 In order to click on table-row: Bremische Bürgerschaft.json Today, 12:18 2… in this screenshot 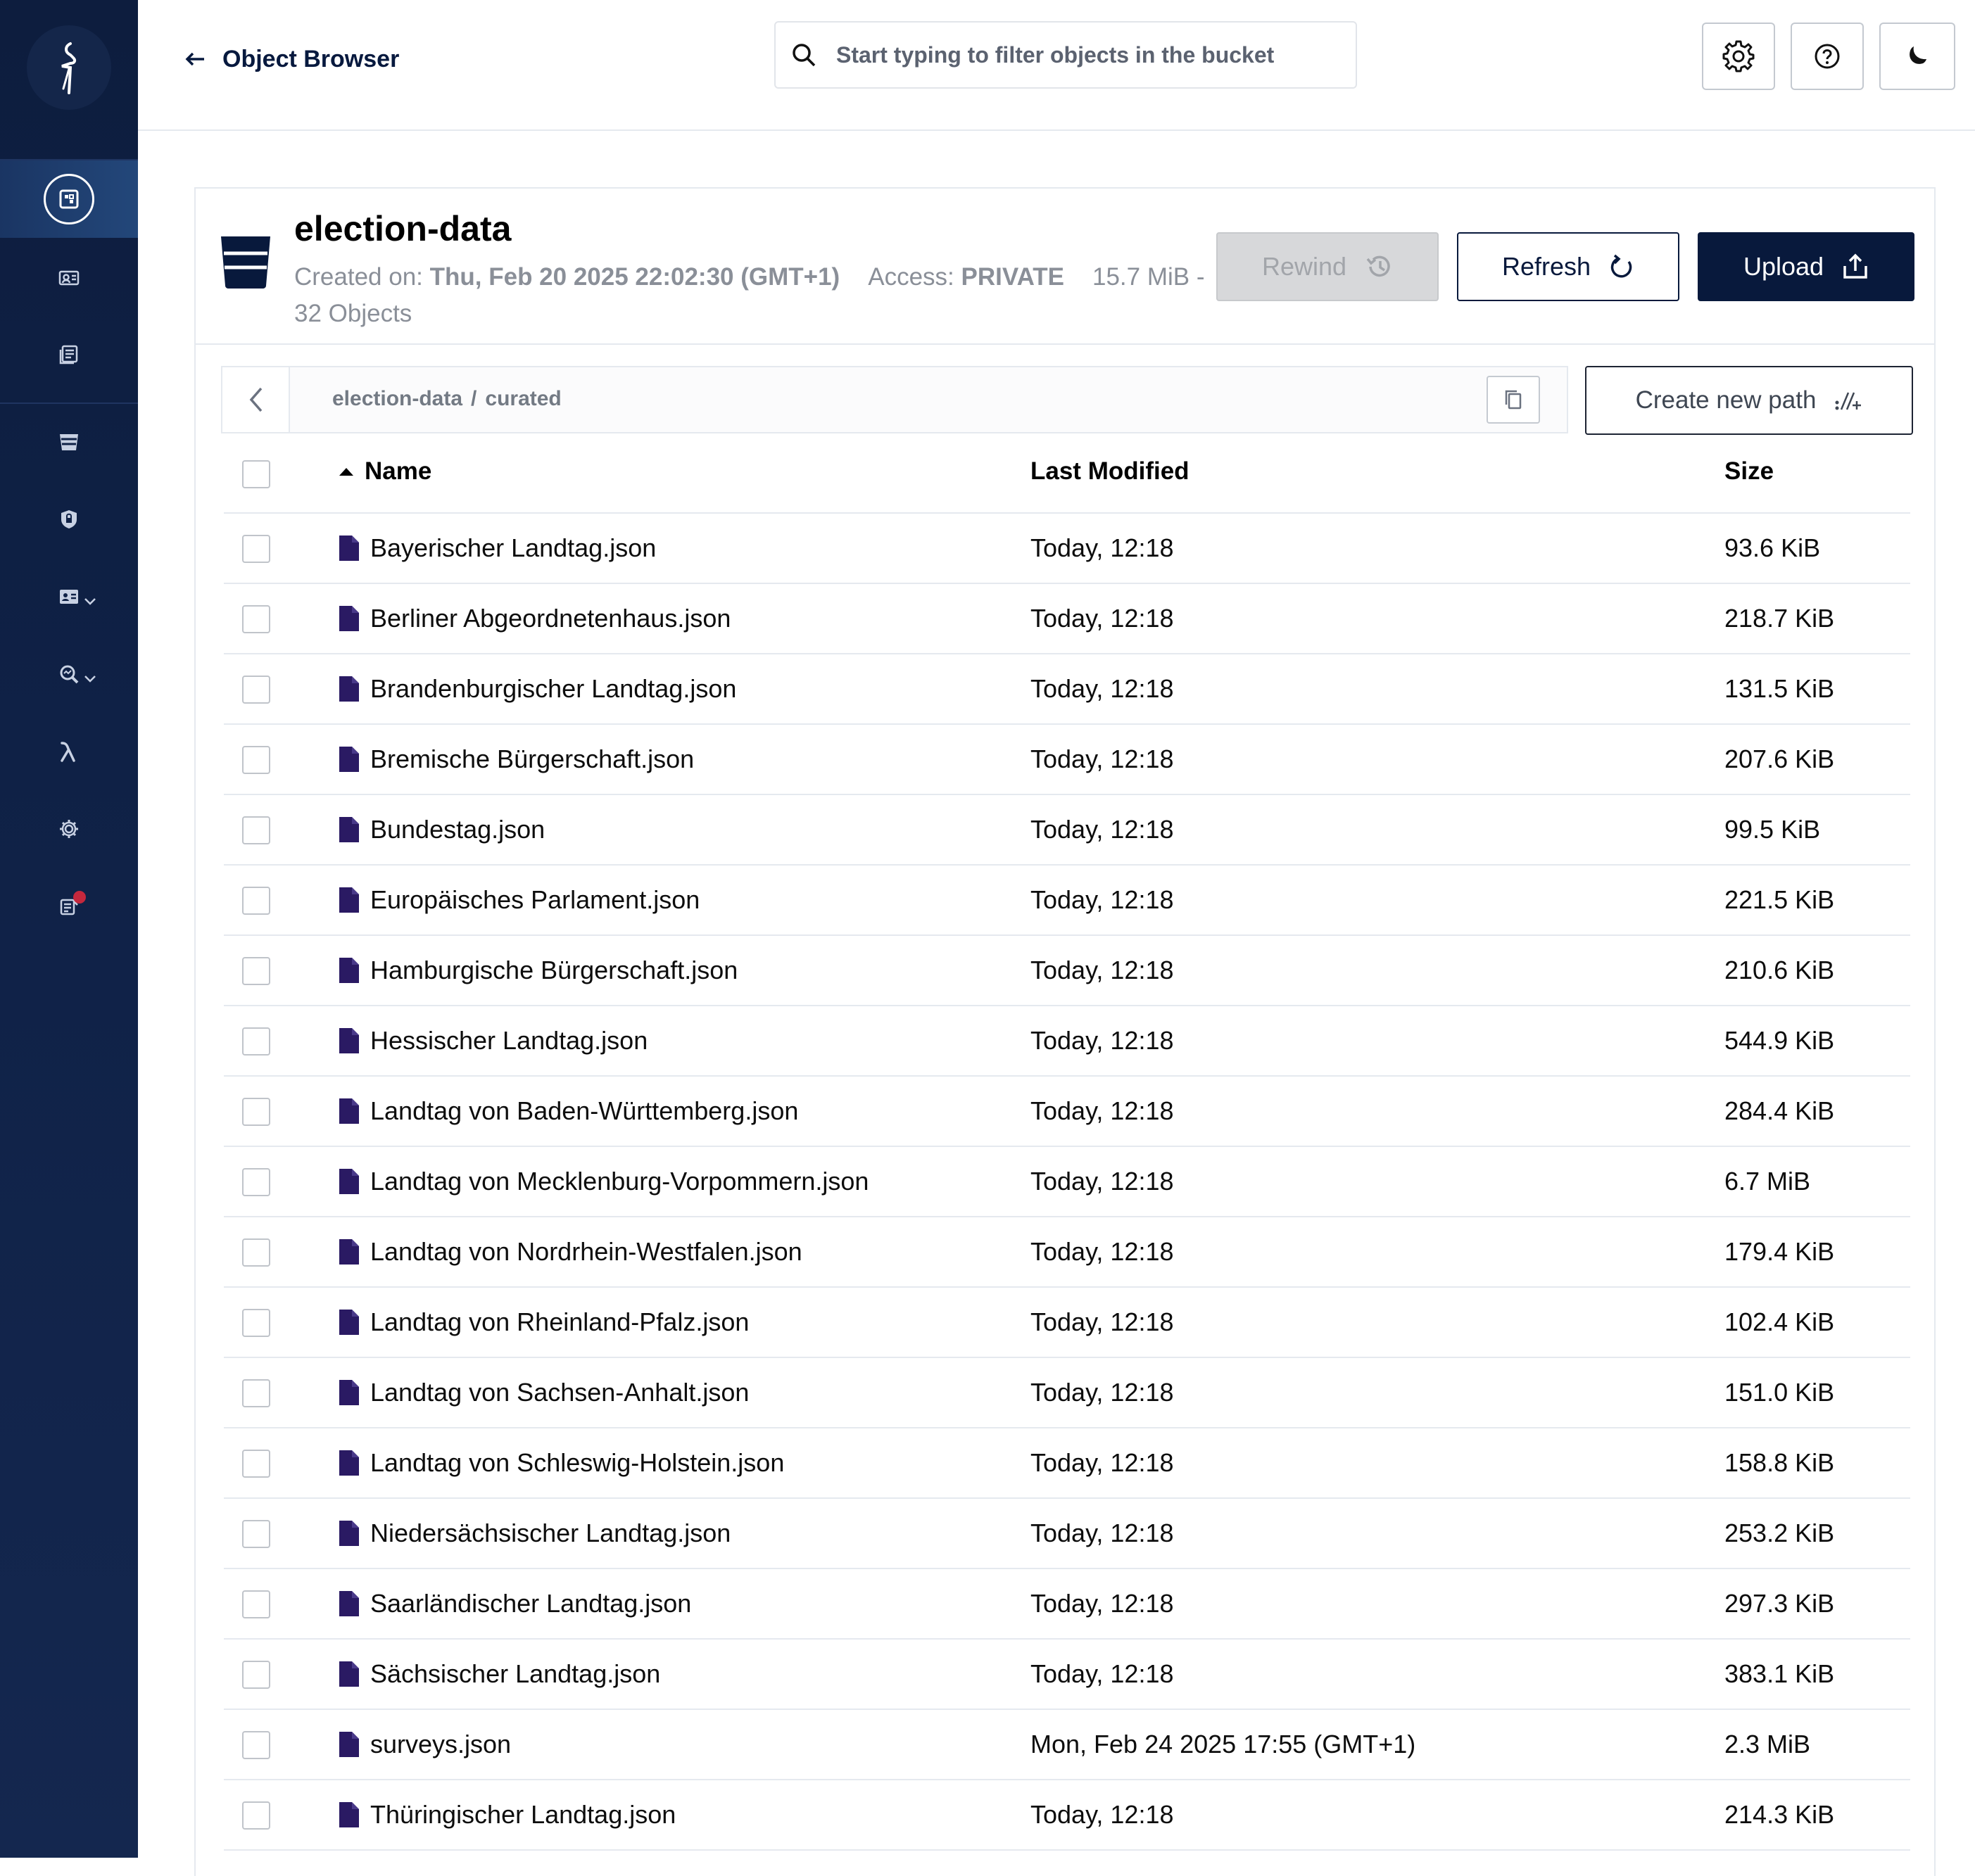, I will do `click(1067, 760)`.